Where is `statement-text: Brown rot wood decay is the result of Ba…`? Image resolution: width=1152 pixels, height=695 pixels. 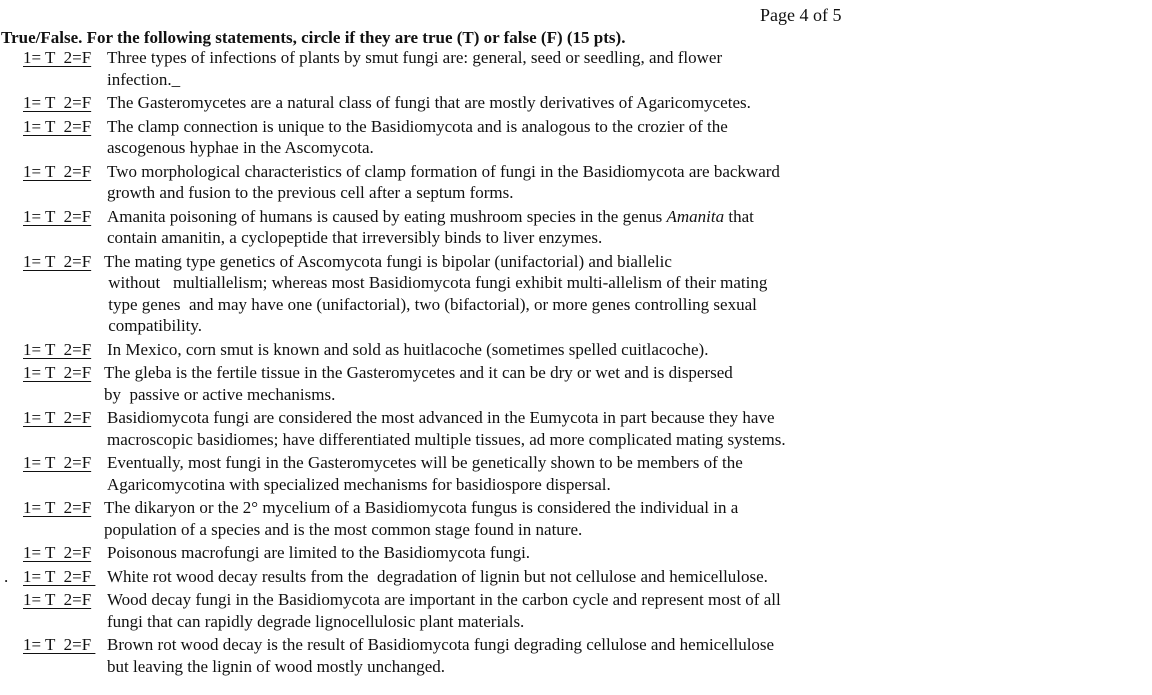
statement-text: Brown rot wood decay is the result of Ba… is located at coordinates (450, 655).